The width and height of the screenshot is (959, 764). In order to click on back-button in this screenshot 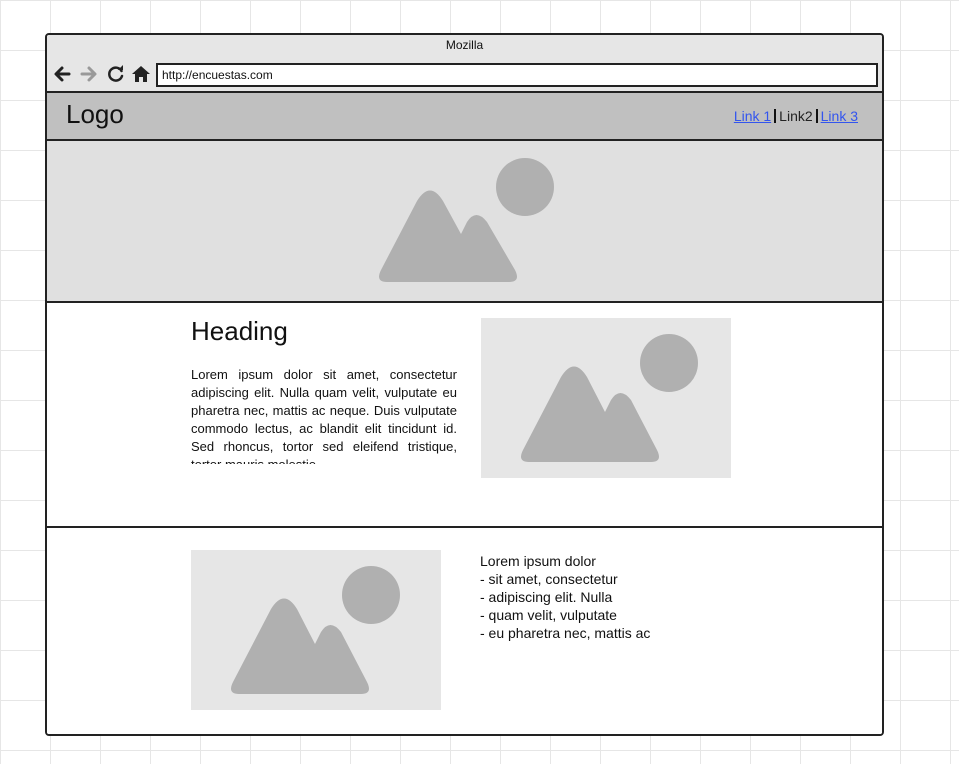, I will do `click(62, 74)`.